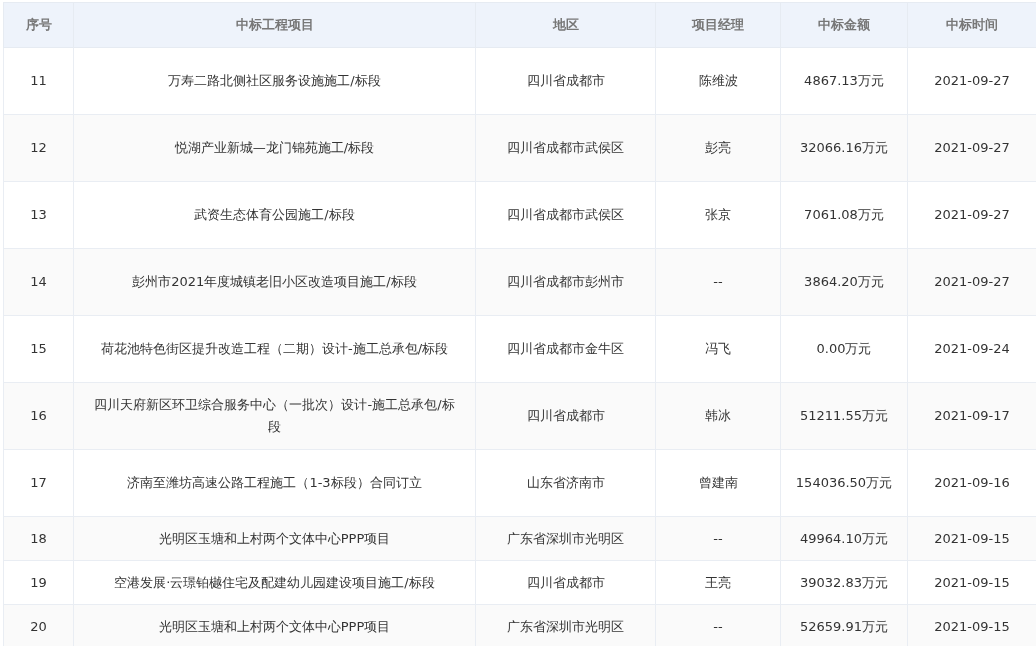 The height and width of the screenshot is (646, 1036). Describe the element at coordinates (274, 148) in the screenshot. I see `table-cell: 悦湖产业新城—龙门锦苑施工/标段` at that location.